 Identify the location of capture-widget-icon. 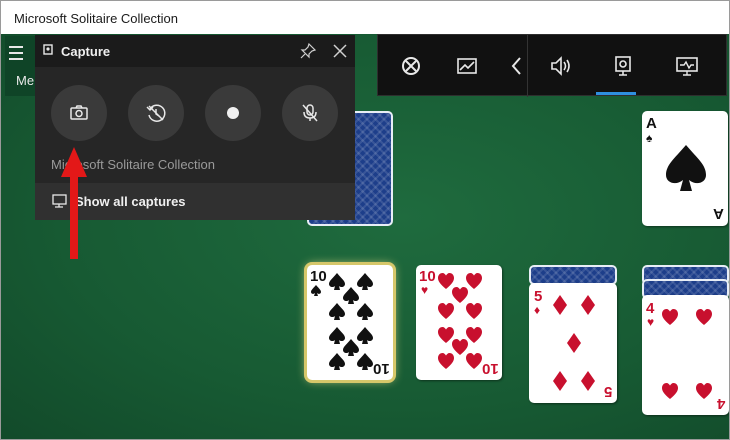
(48, 49).